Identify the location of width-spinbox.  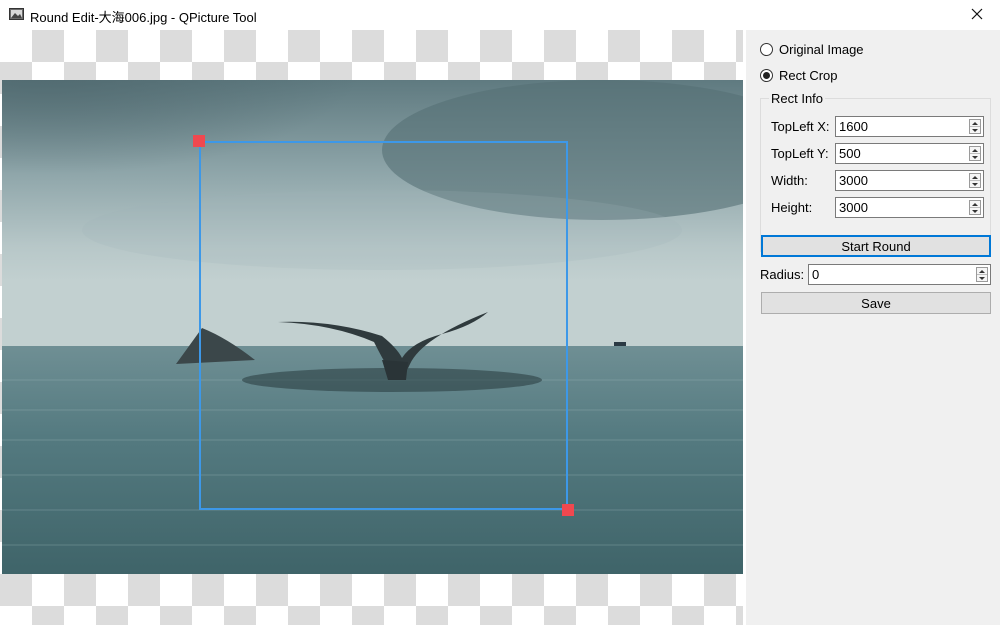
(909, 180).